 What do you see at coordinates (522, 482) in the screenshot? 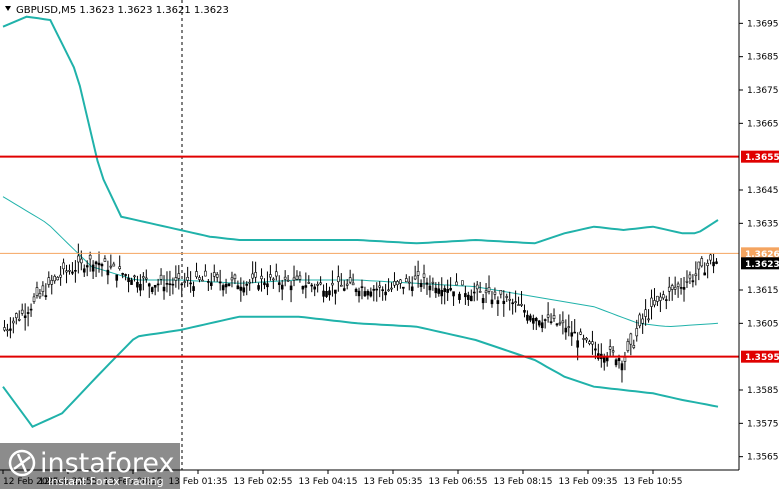
I see `x-tick-label: 13 Feb 08:15` at bounding box center [522, 482].